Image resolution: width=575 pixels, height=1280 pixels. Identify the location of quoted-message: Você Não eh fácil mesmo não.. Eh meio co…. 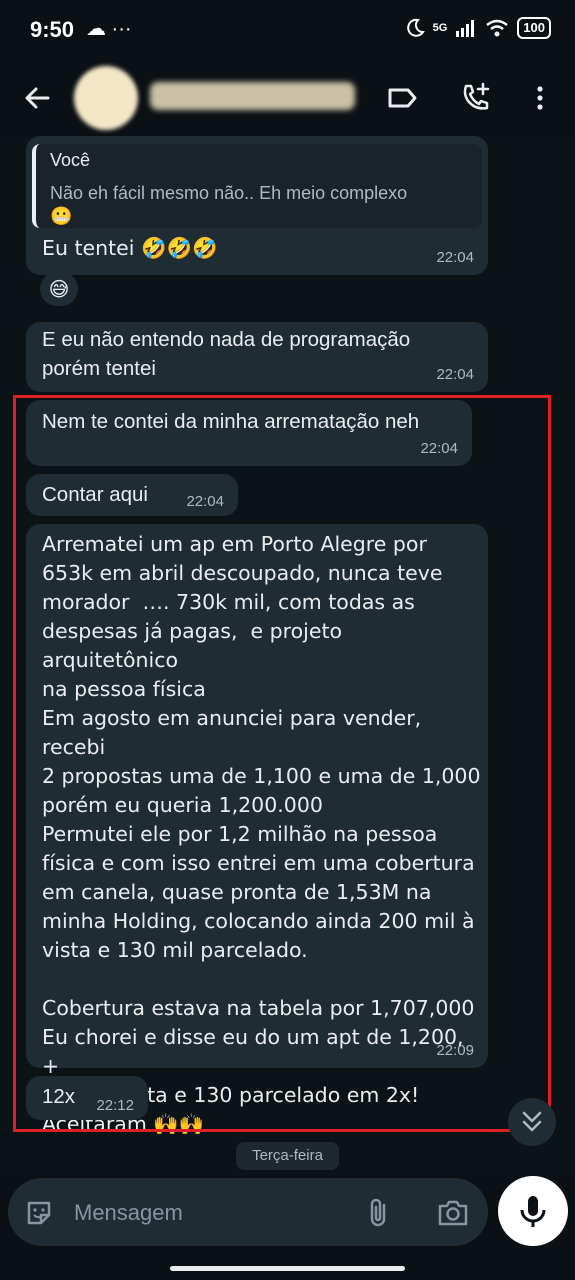
(257, 186).